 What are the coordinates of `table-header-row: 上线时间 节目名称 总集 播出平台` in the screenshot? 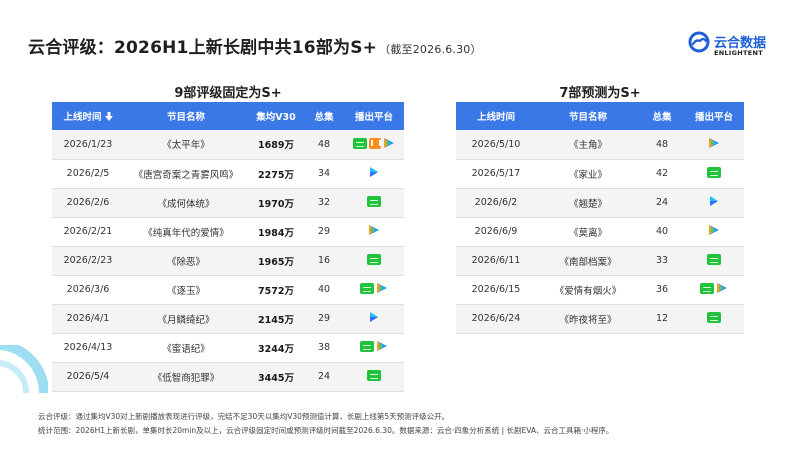 It's located at (600, 116).